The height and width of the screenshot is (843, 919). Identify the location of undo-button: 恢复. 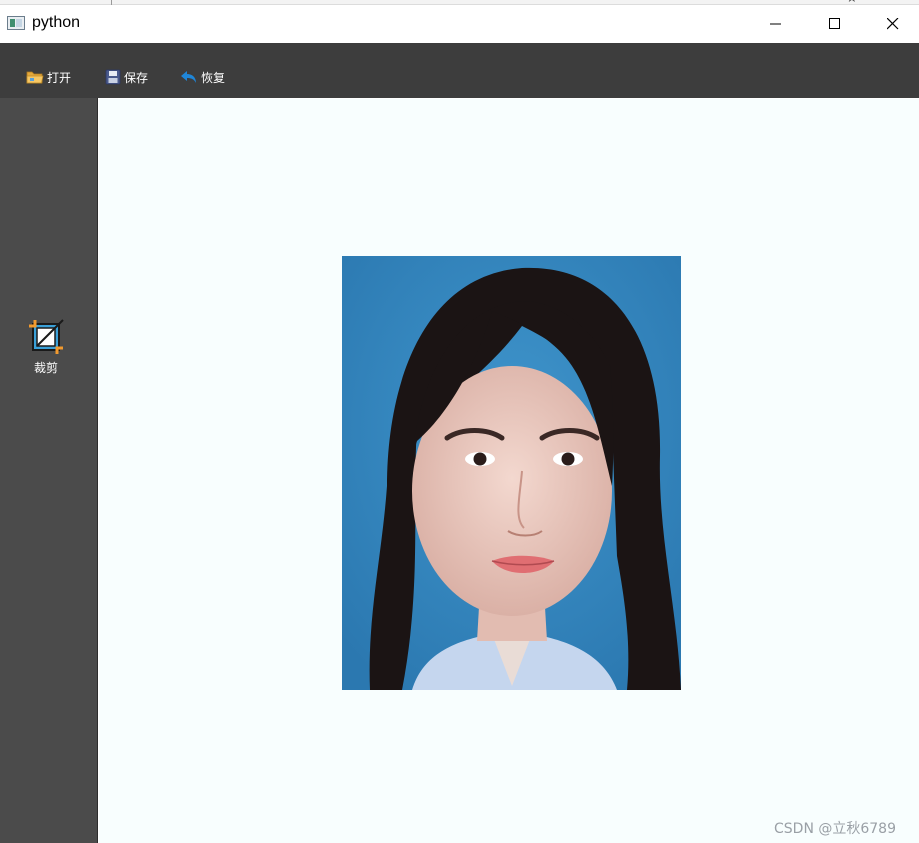
(202, 77).